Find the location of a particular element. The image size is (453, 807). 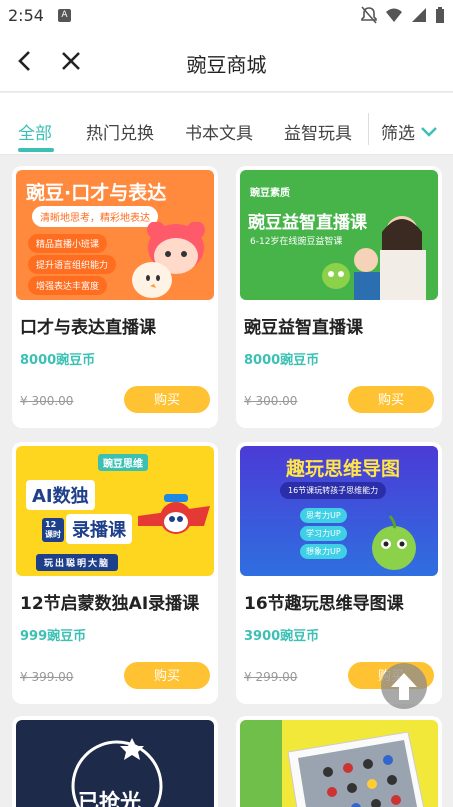

tab-educational-toys: 益智玩具 is located at coordinates (318, 131).